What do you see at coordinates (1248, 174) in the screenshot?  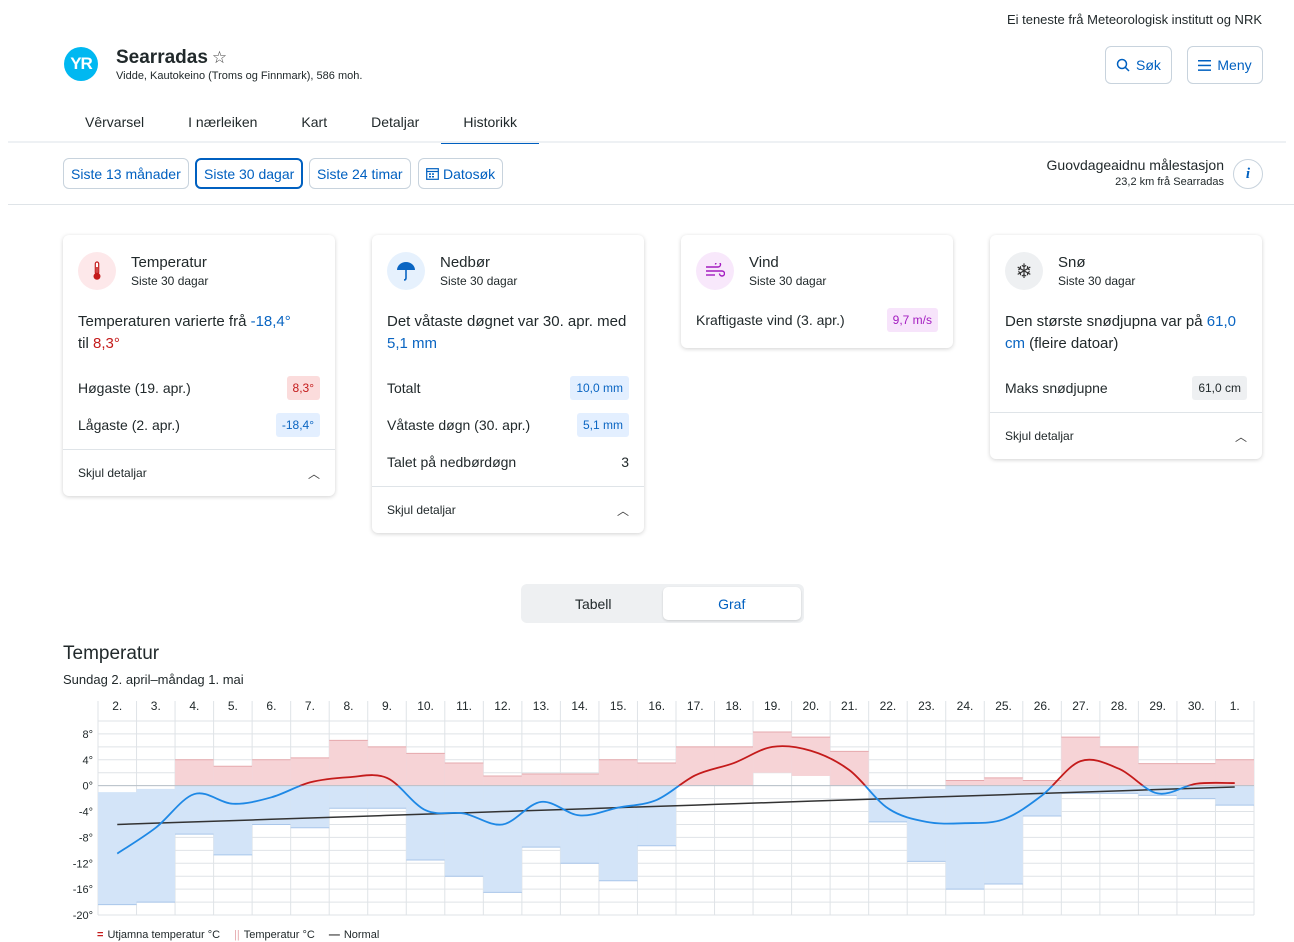 I see `info-icon: i` at bounding box center [1248, 174].